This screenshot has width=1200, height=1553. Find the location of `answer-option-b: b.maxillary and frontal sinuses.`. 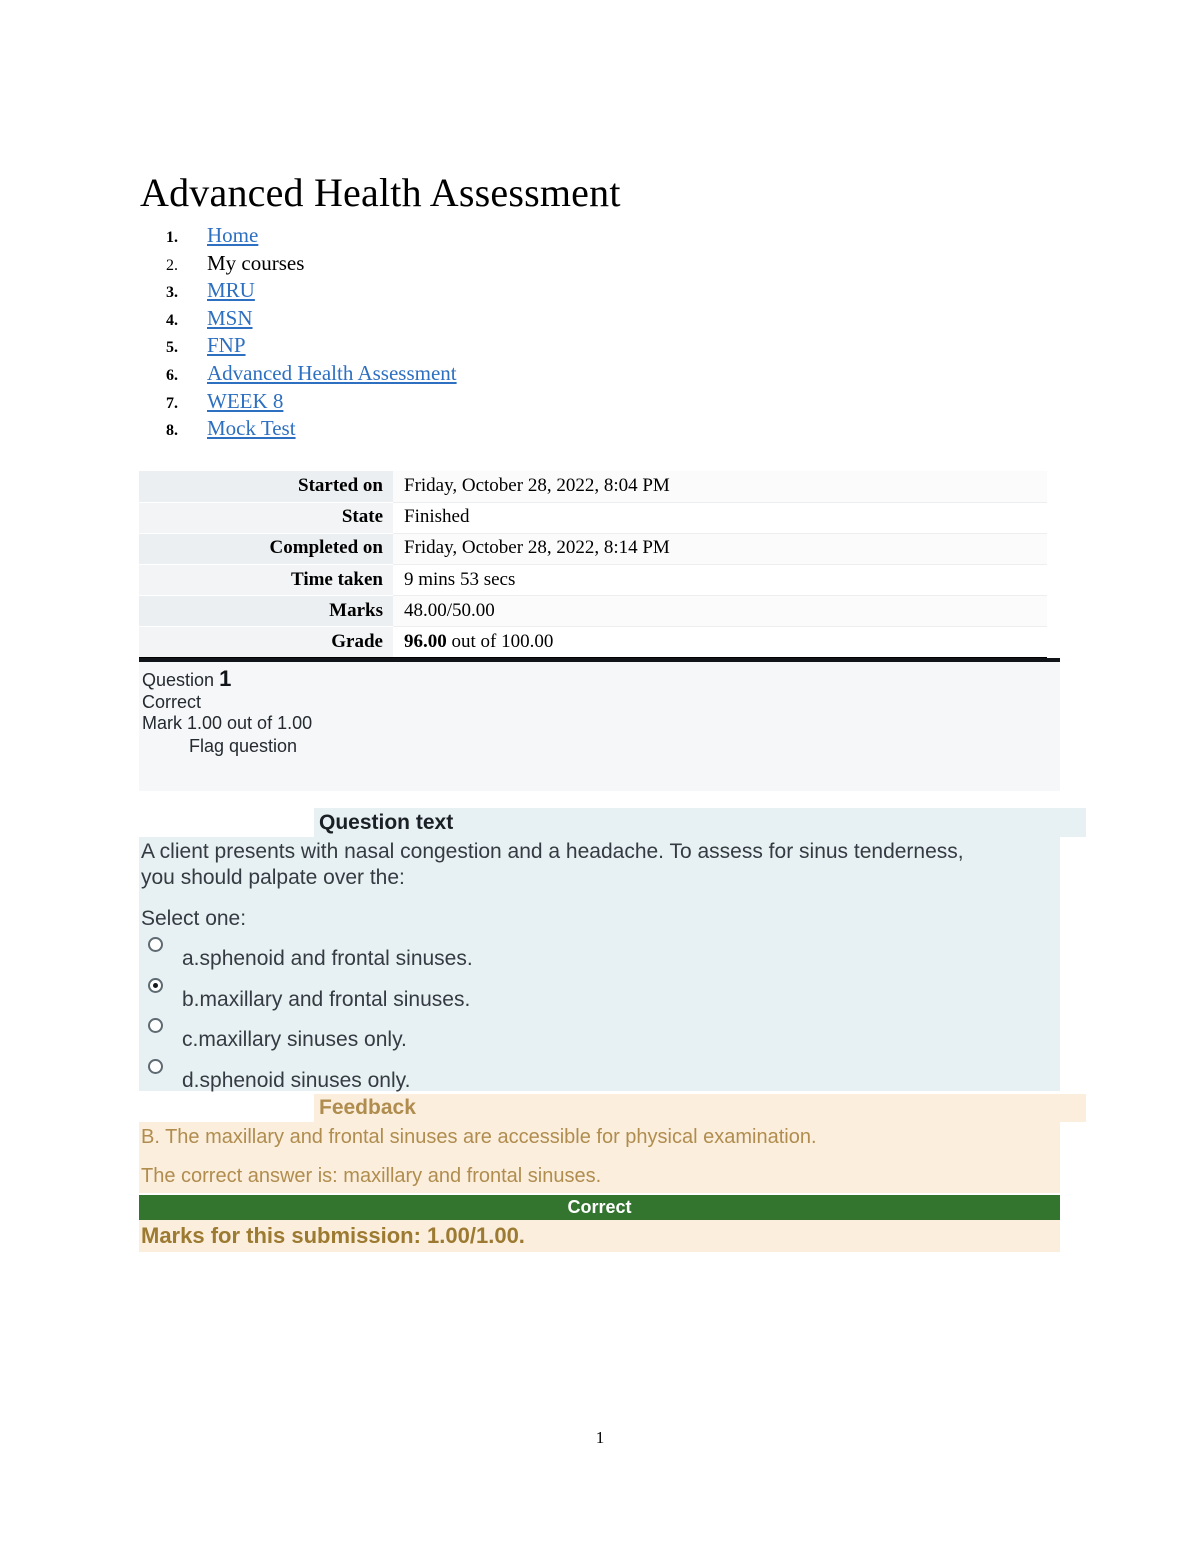

answer-option-b: b.maxillary and frontal sinuses. is located at coordinates (326, 999).